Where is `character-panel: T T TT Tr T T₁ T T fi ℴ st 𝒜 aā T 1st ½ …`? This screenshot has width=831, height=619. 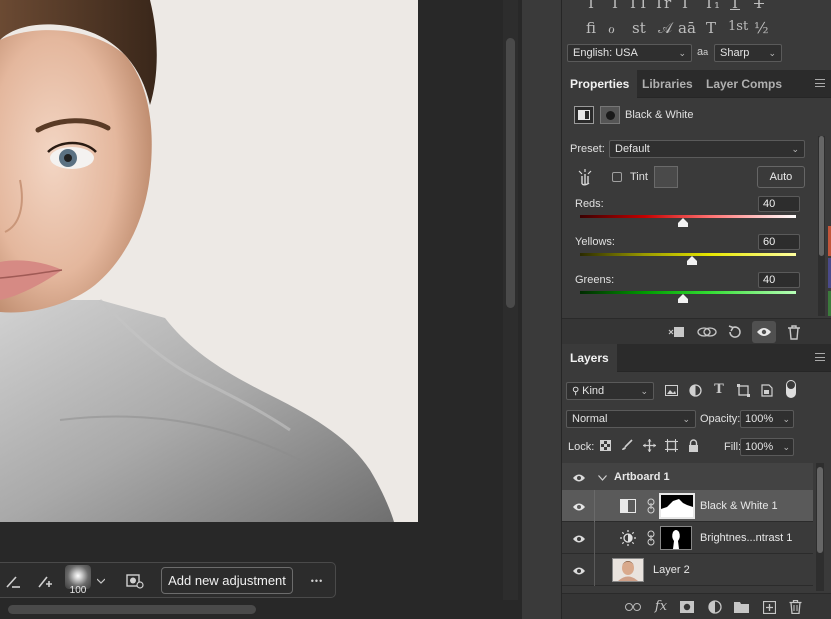 character-panel: T T TT Tr T T₁ T T fi ℴ st 𝒜 aā T 1st ½ … is located at coordinates (696, 35).